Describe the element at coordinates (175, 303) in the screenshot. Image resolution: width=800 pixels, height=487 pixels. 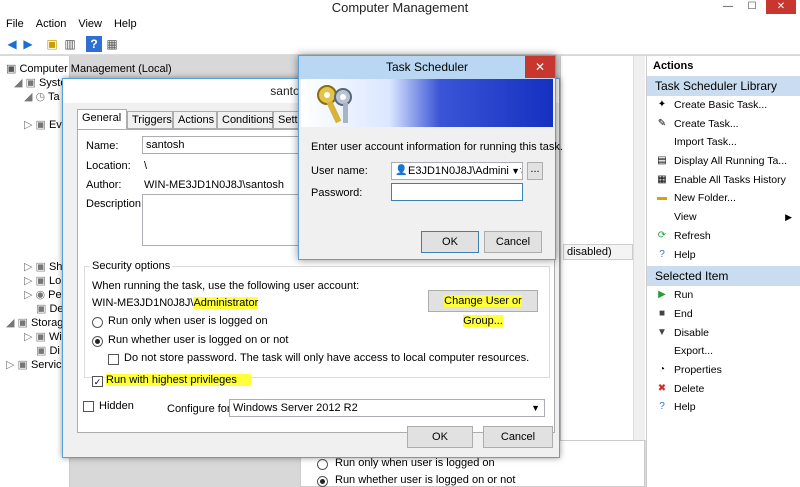
I see `account-name: WIN-ME3JD1N0J8J\Administrator` at that location.